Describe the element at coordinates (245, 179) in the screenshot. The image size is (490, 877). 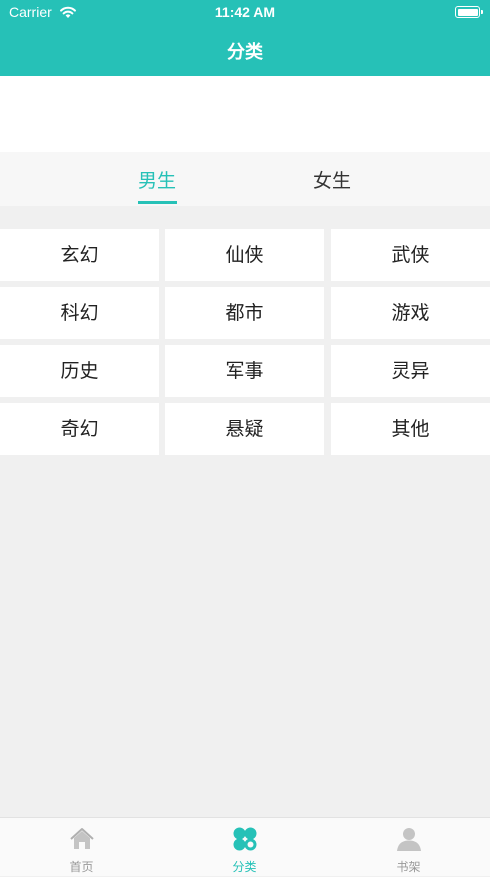
I see `gender-tabs: 男生 女生` at that location.